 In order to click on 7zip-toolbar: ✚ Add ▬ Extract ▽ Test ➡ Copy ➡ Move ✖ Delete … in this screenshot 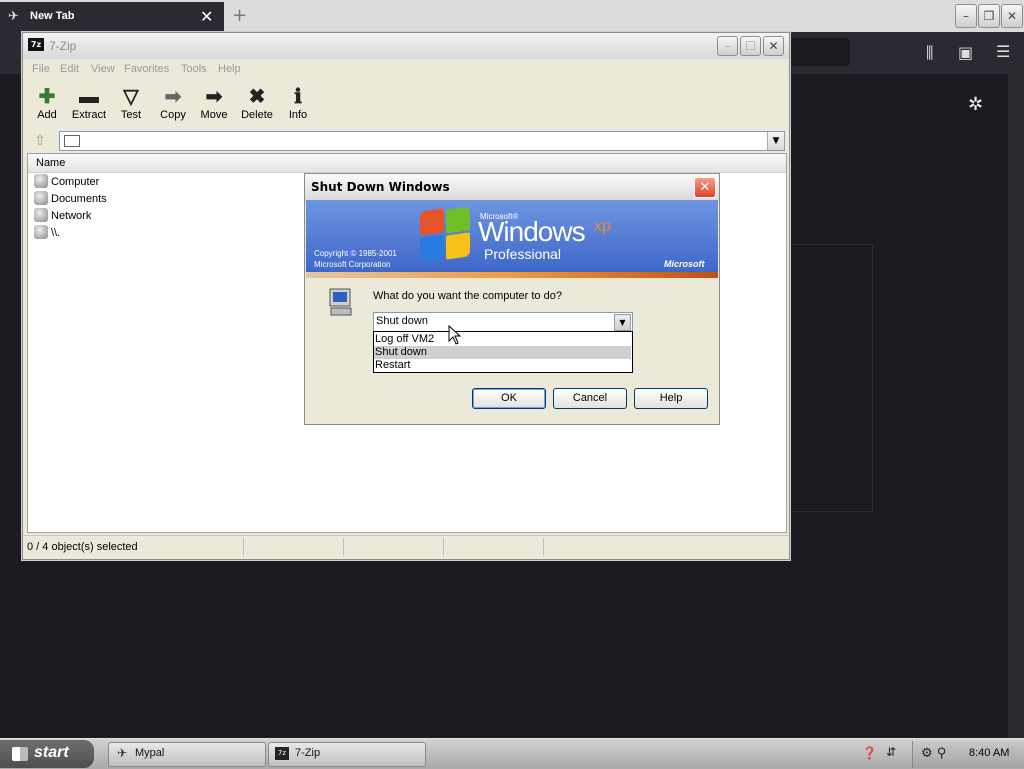, I will do `click(406, 105)`.